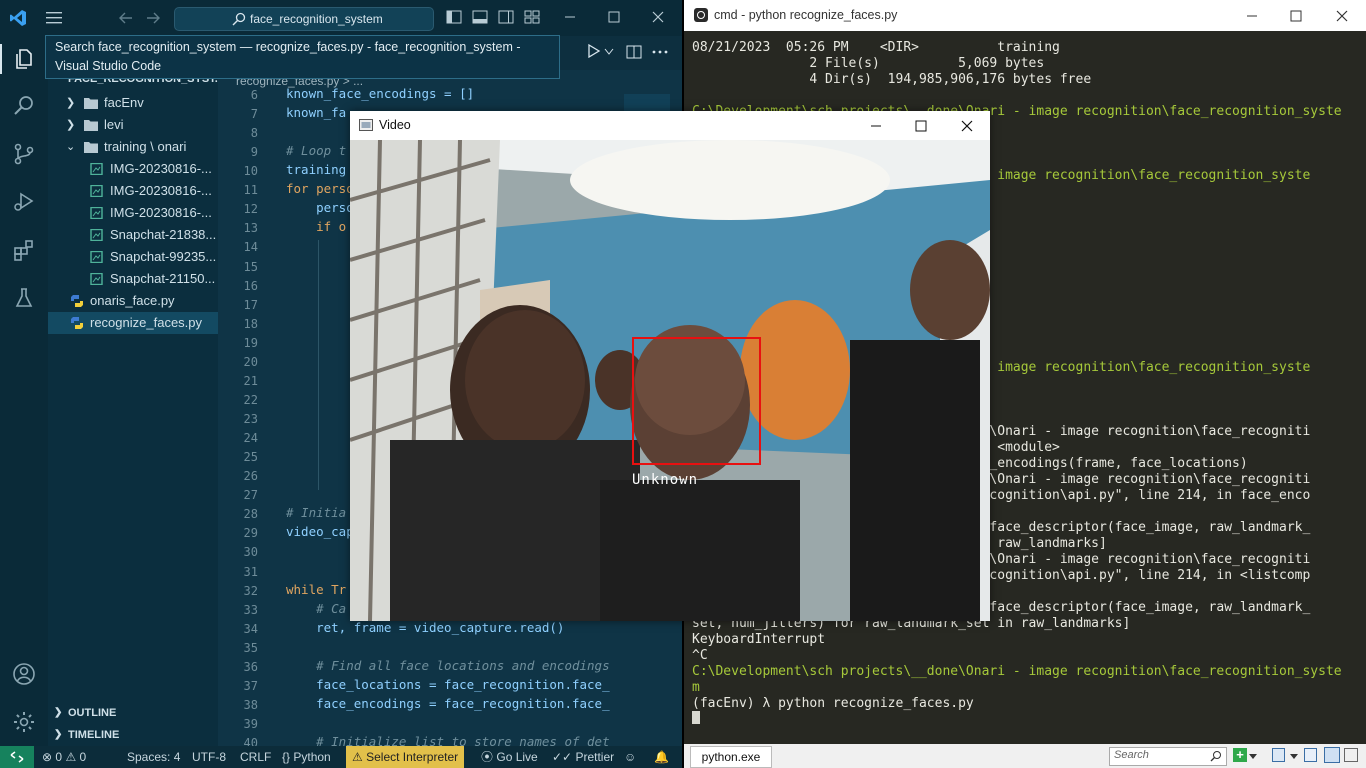  I want to click on toggle-sidebar-icon, so click(454, 17).